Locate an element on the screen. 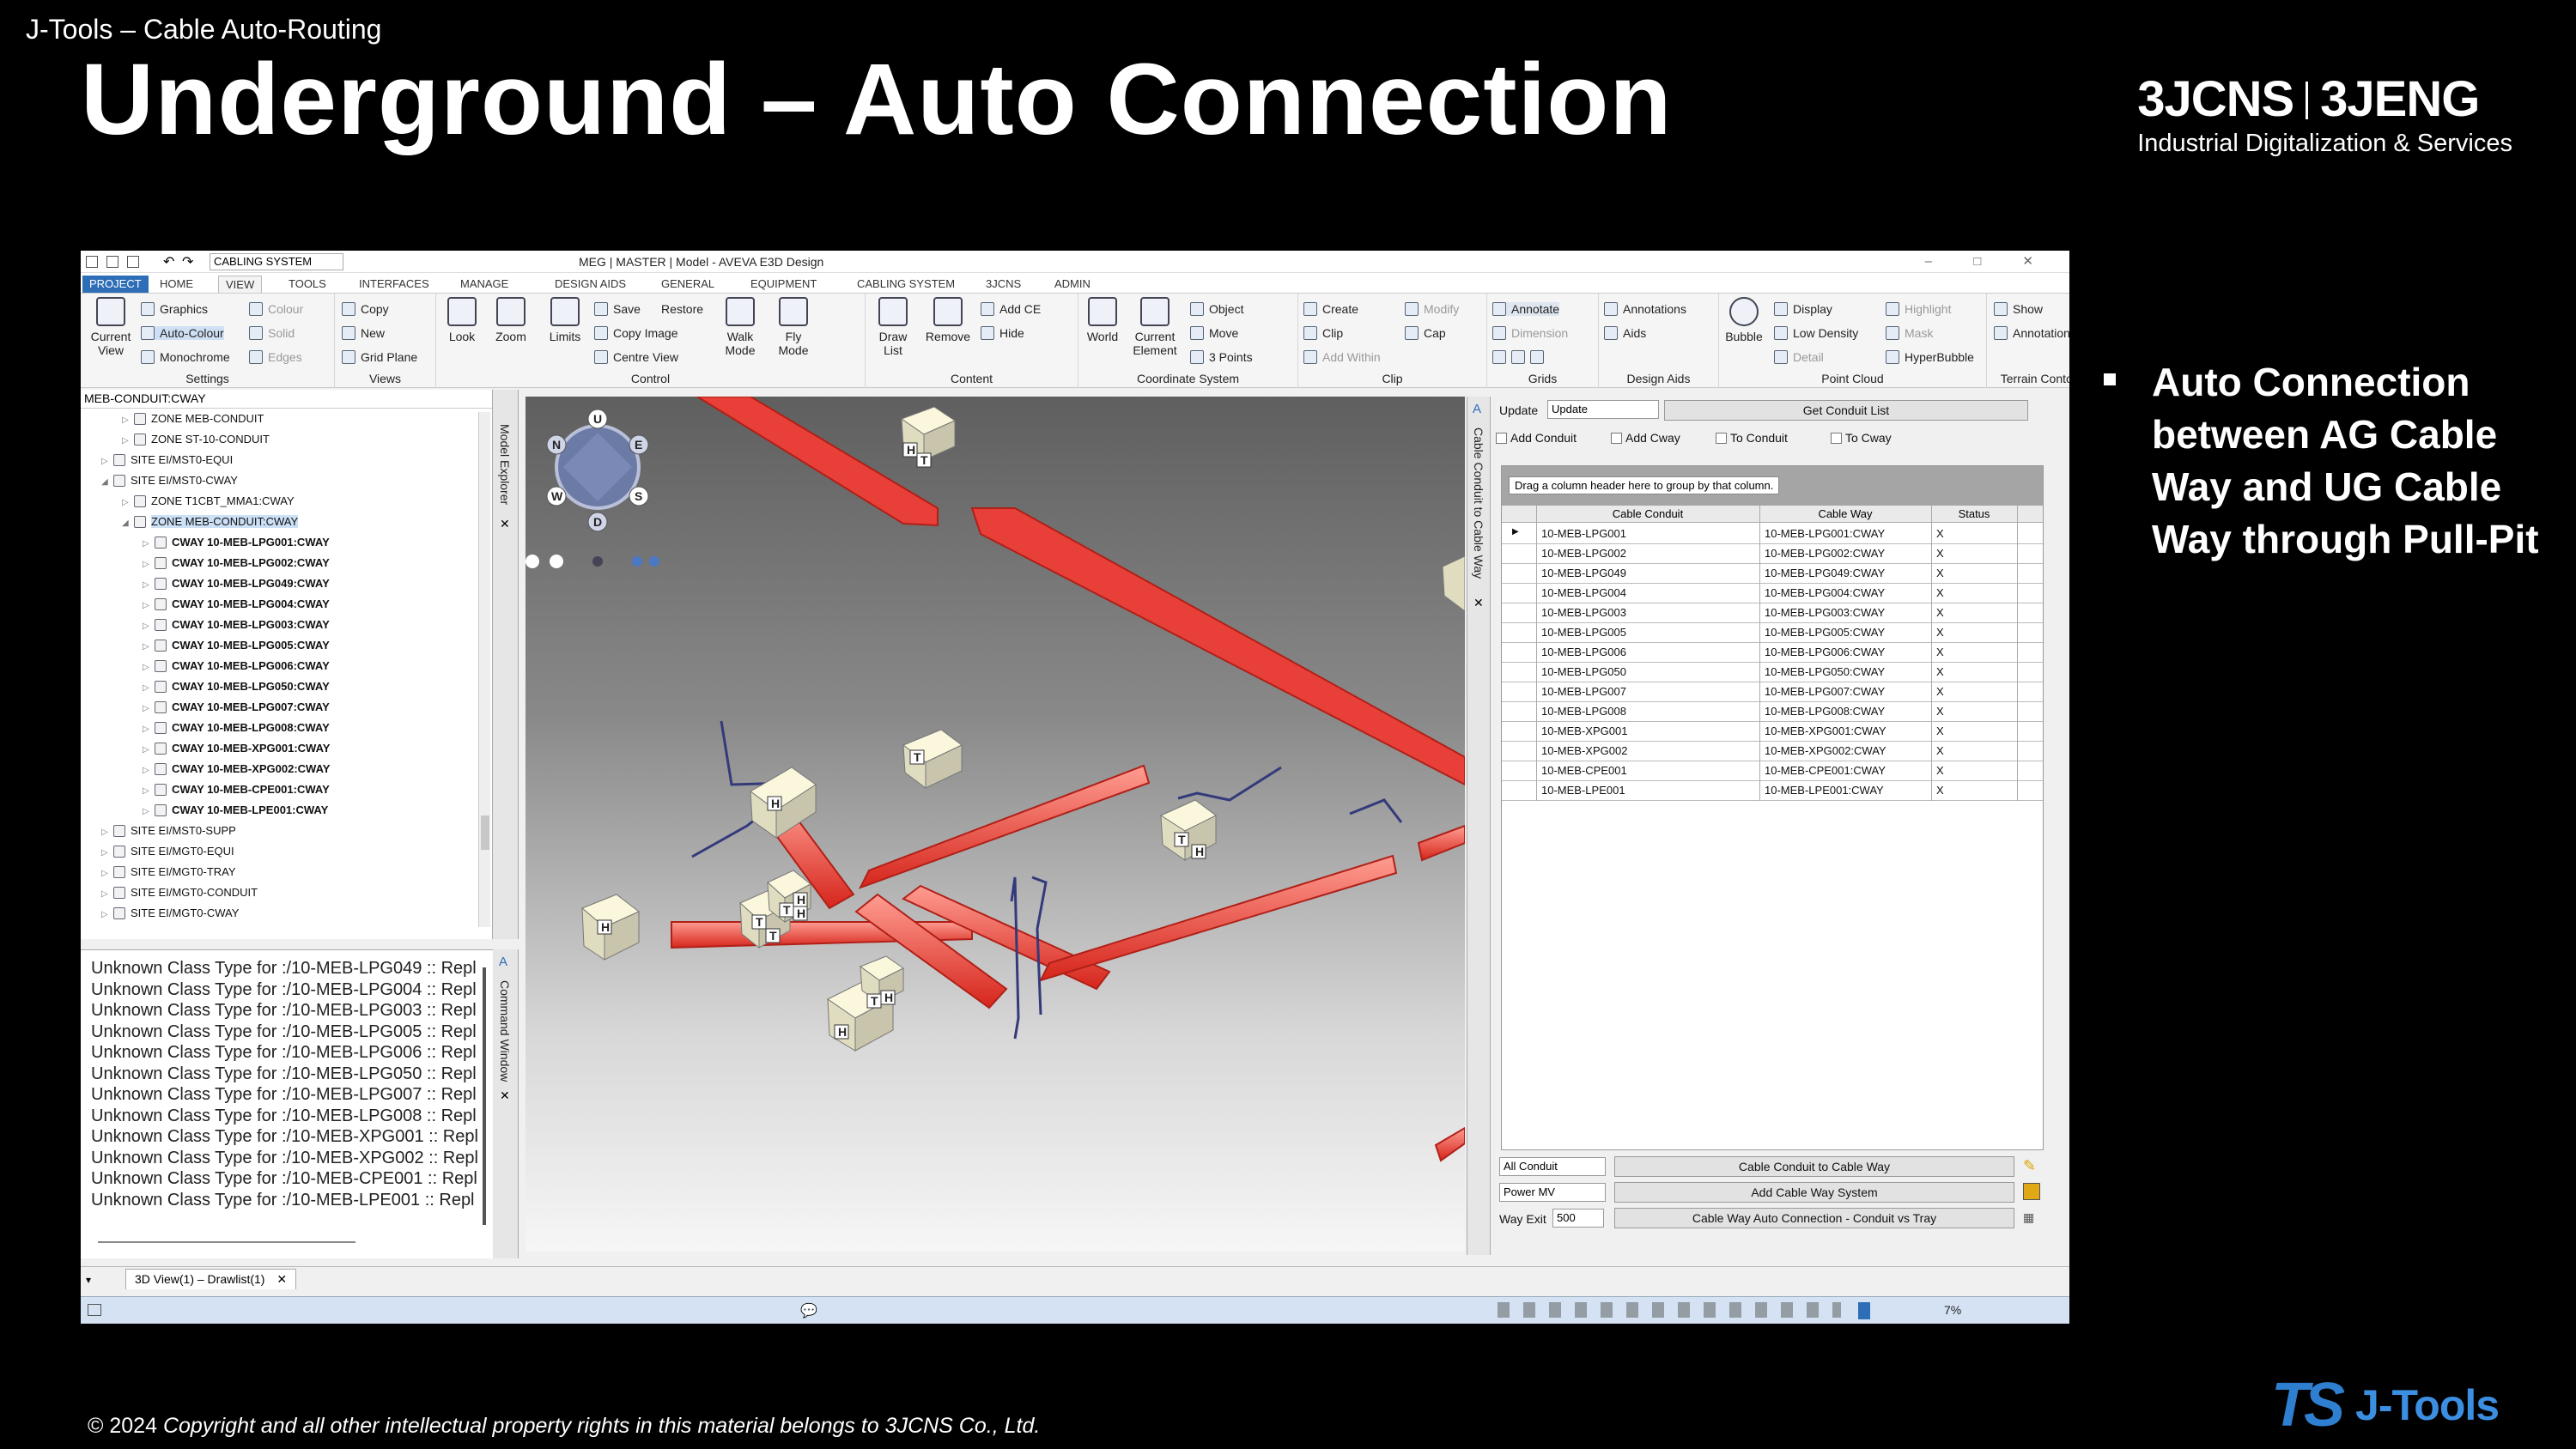  tab-home: HOME is located at coordinates (176, 284).